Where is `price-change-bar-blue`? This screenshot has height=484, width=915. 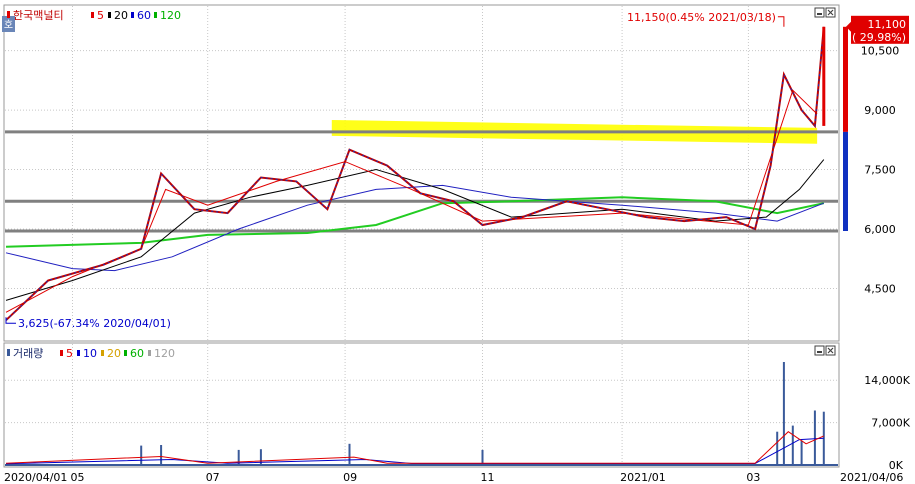 price-change-bar-blue is located at coordinates (845, 181).